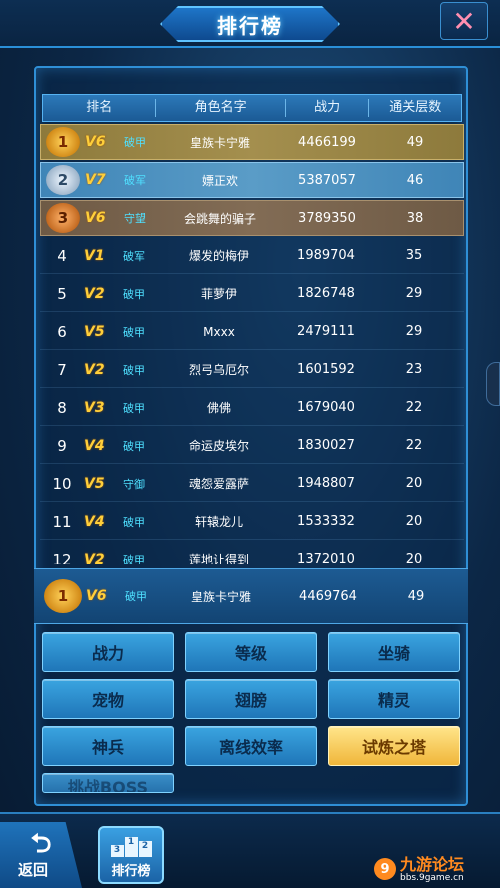 The image size is (500, 888). I want to click on table-row: 3 V6 守望 会跳舞的骗子 3789350 38, so click(252, 218).